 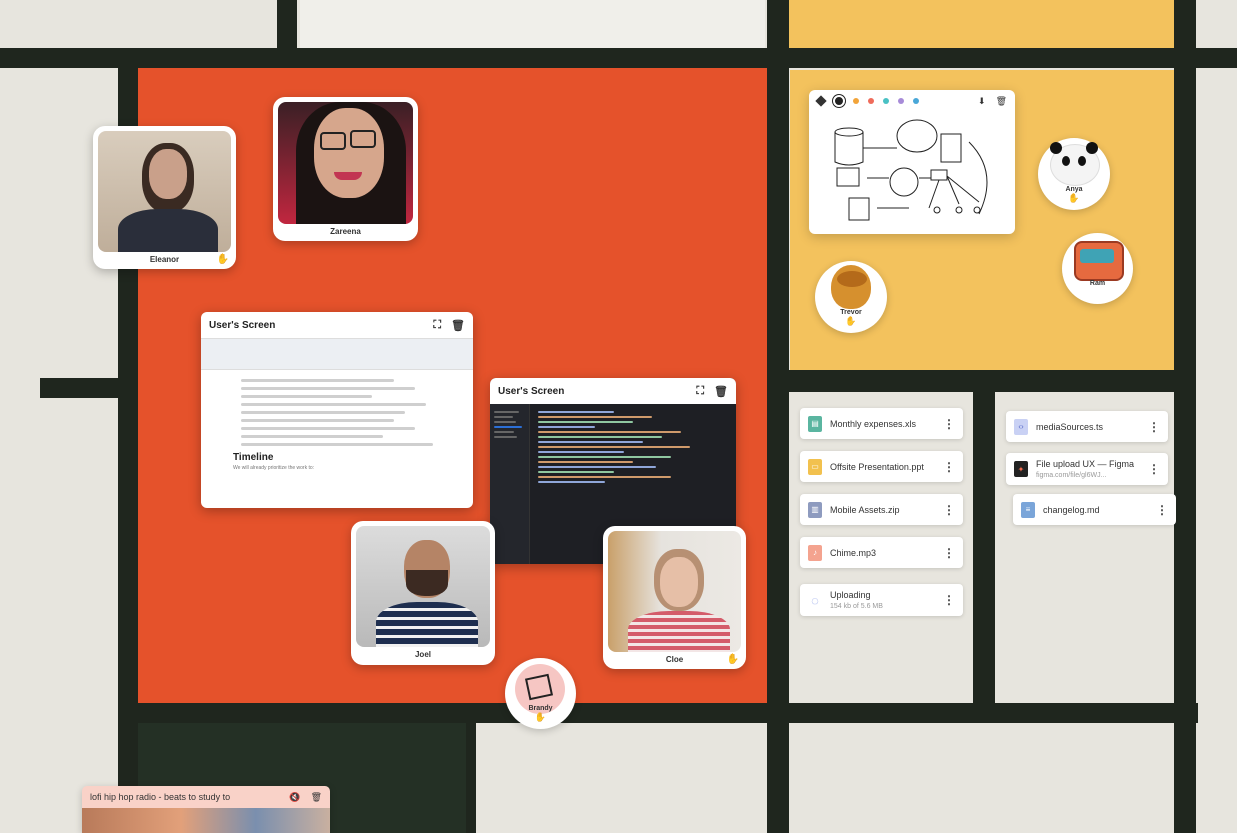 I want to click on video-tile-zareena: Zareena, so click(x=345, y=169).